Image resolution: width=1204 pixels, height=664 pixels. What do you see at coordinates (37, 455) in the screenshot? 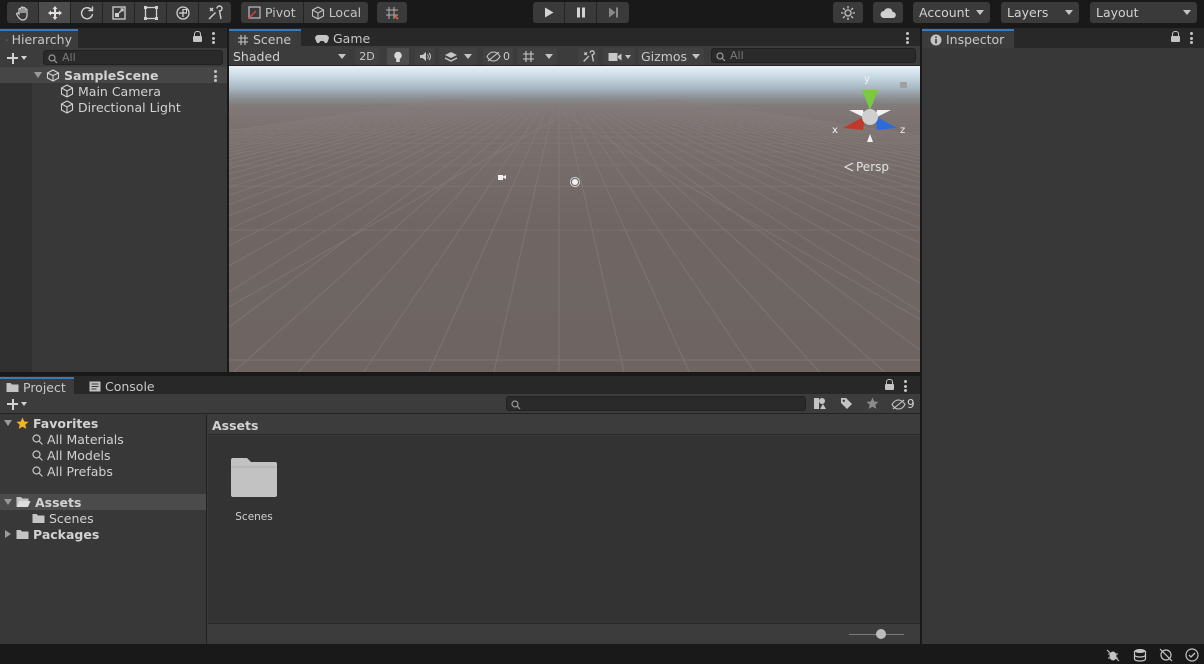
I see `search-icon` at bounding box center [37, 455].